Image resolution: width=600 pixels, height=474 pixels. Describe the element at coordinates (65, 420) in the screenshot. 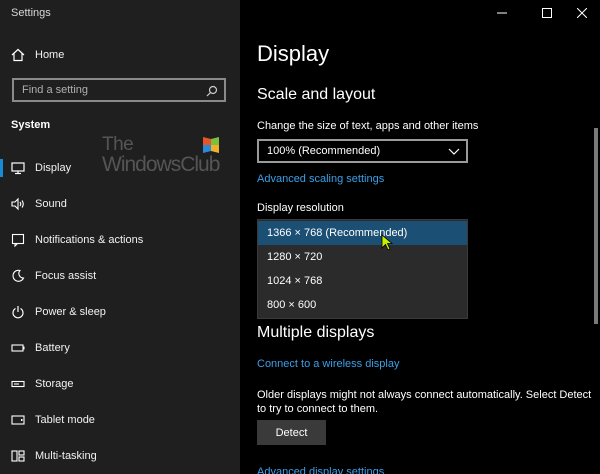

I see `sidebar-item-label: Tablet mode` at that location.